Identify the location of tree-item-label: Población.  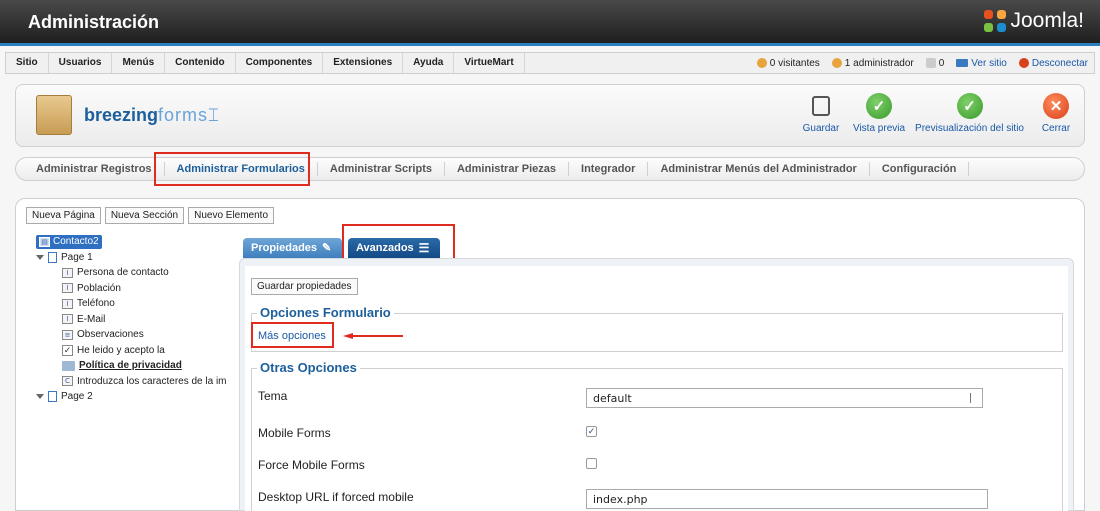
(99, 288).